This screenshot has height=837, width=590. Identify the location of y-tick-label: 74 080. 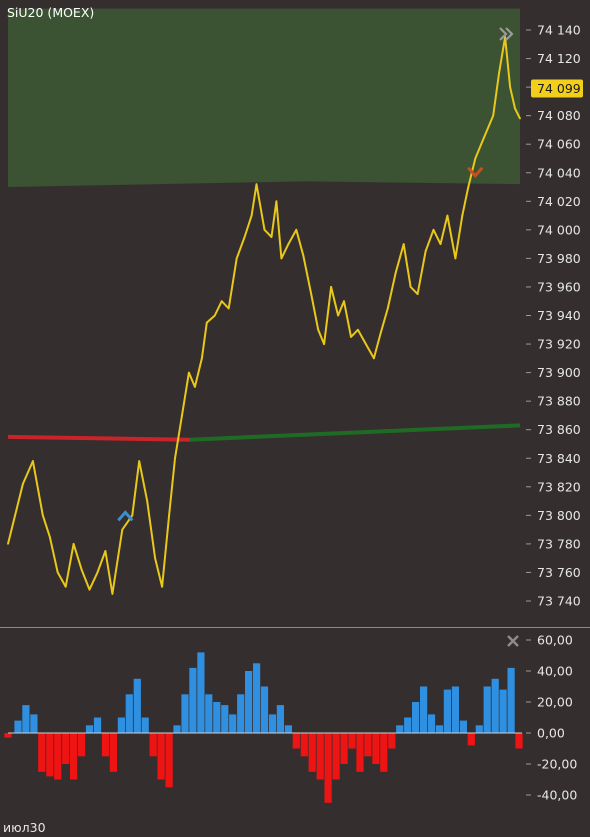
(559, 115).